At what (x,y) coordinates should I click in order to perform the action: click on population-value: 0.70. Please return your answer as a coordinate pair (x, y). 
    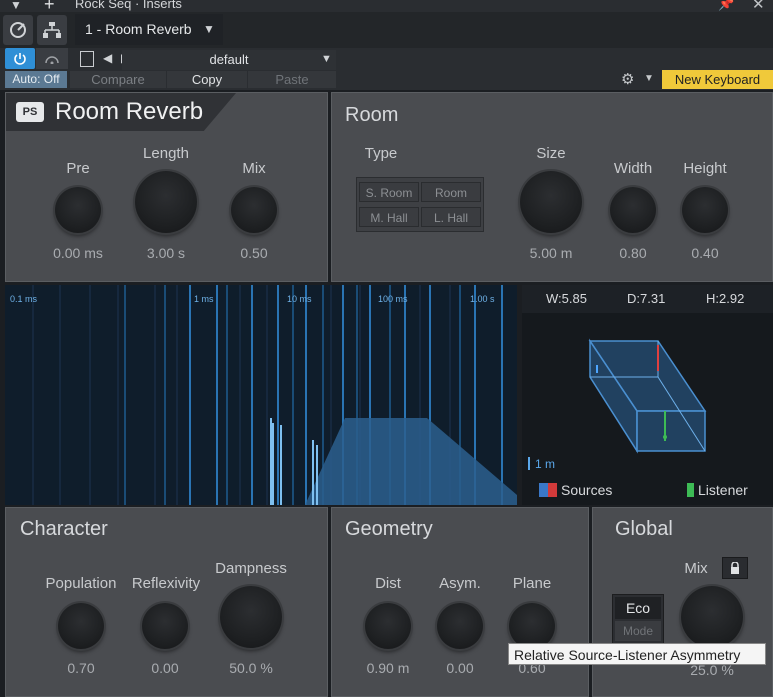
    Looking at the image, I should click on (81, 668).